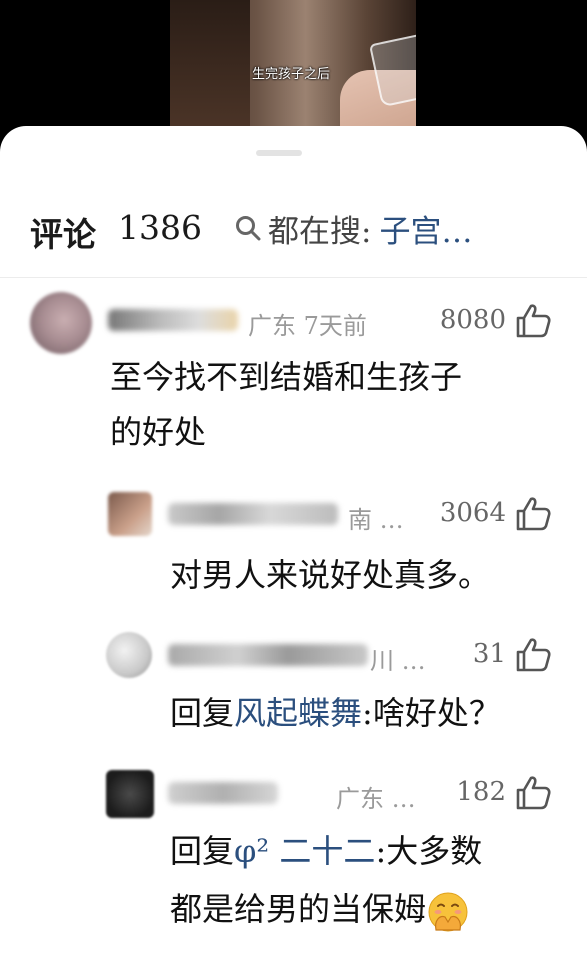 The height and width of the screenshot is (960, 587). Describe the element at coordinates (429, 851) in the screenshot. I see `reply-text: :大多数` at that location.